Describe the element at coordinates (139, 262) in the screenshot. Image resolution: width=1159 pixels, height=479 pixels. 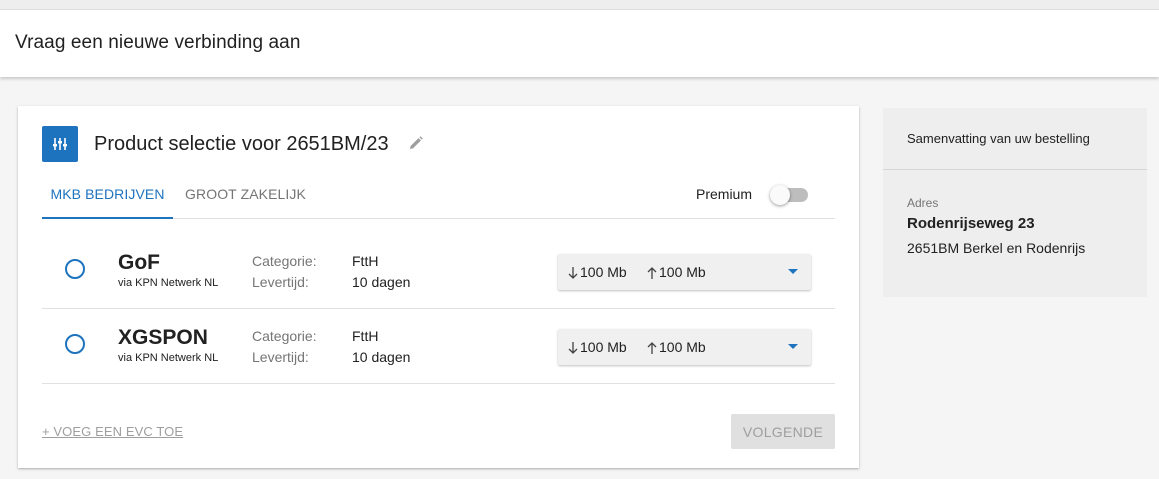
I see `product-name: GoF` at that location.